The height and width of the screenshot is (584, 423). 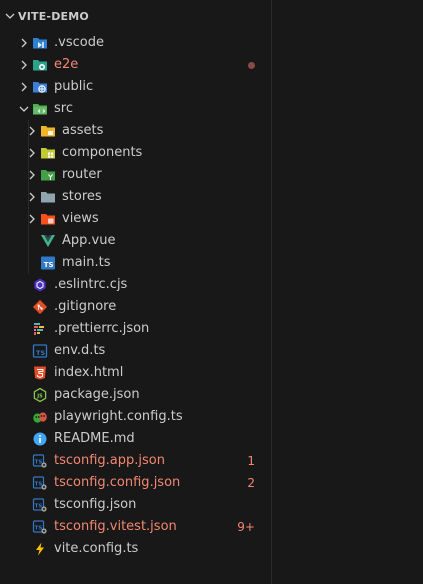 I want to click on item-label: assets, so click(x=83, y=130).